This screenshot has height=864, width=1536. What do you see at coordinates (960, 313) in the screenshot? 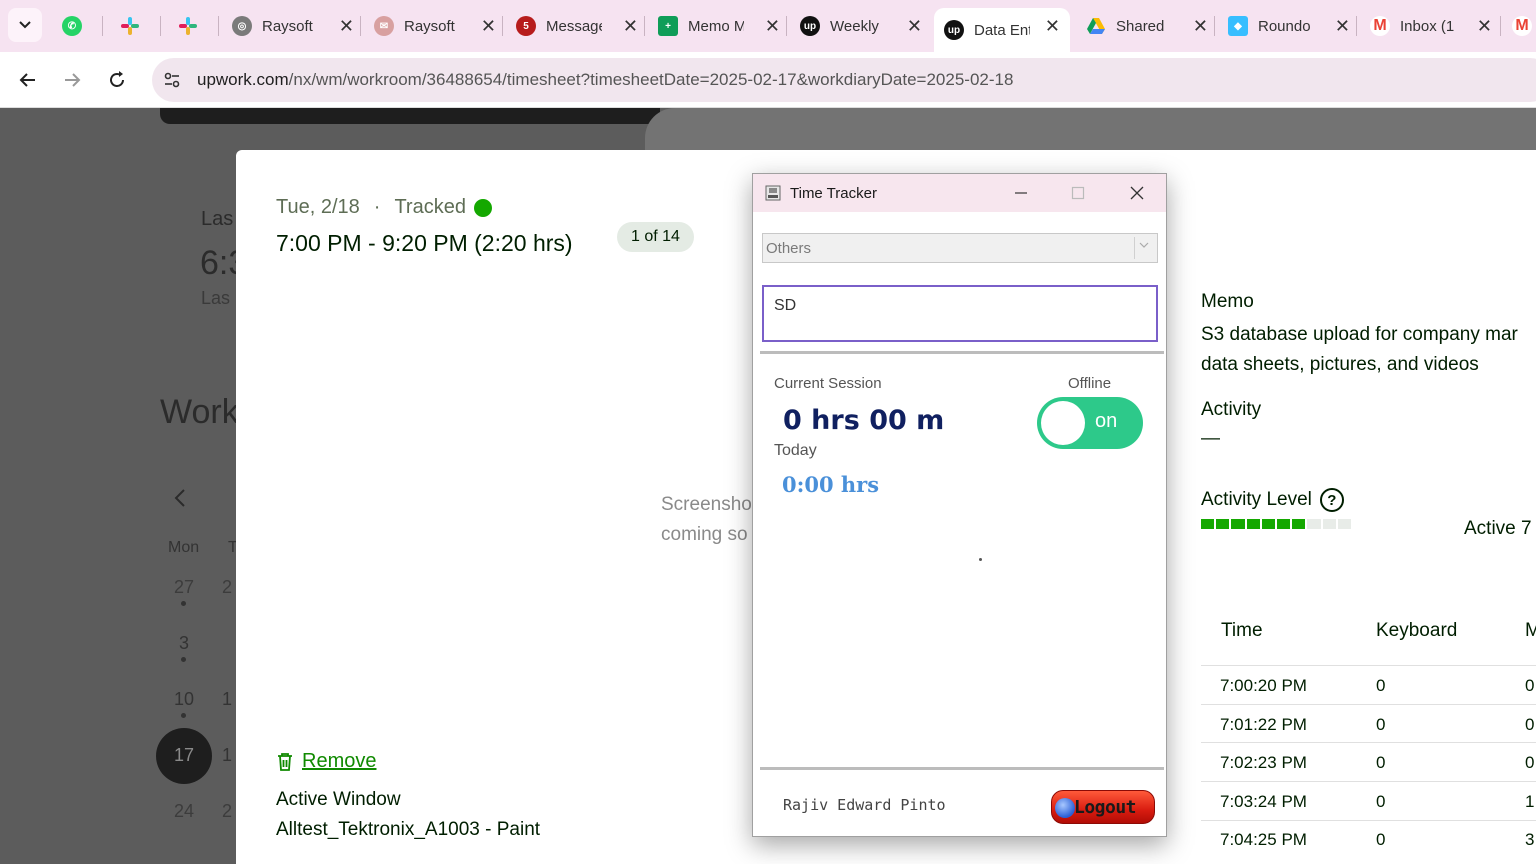
I see `memo-input: SD` at bounding box center [960, 313].